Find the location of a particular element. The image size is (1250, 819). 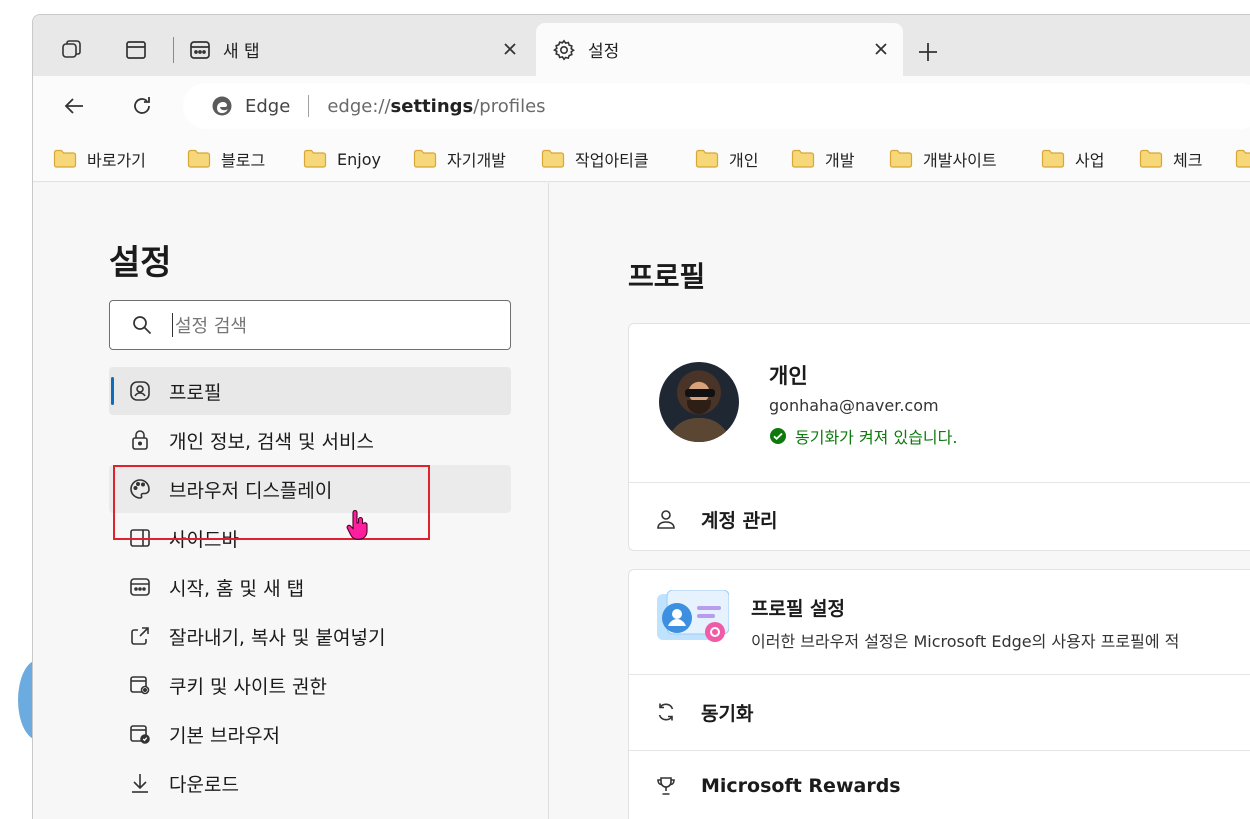

favorite-folder: 체크 is located at coordinates (1170, 159).